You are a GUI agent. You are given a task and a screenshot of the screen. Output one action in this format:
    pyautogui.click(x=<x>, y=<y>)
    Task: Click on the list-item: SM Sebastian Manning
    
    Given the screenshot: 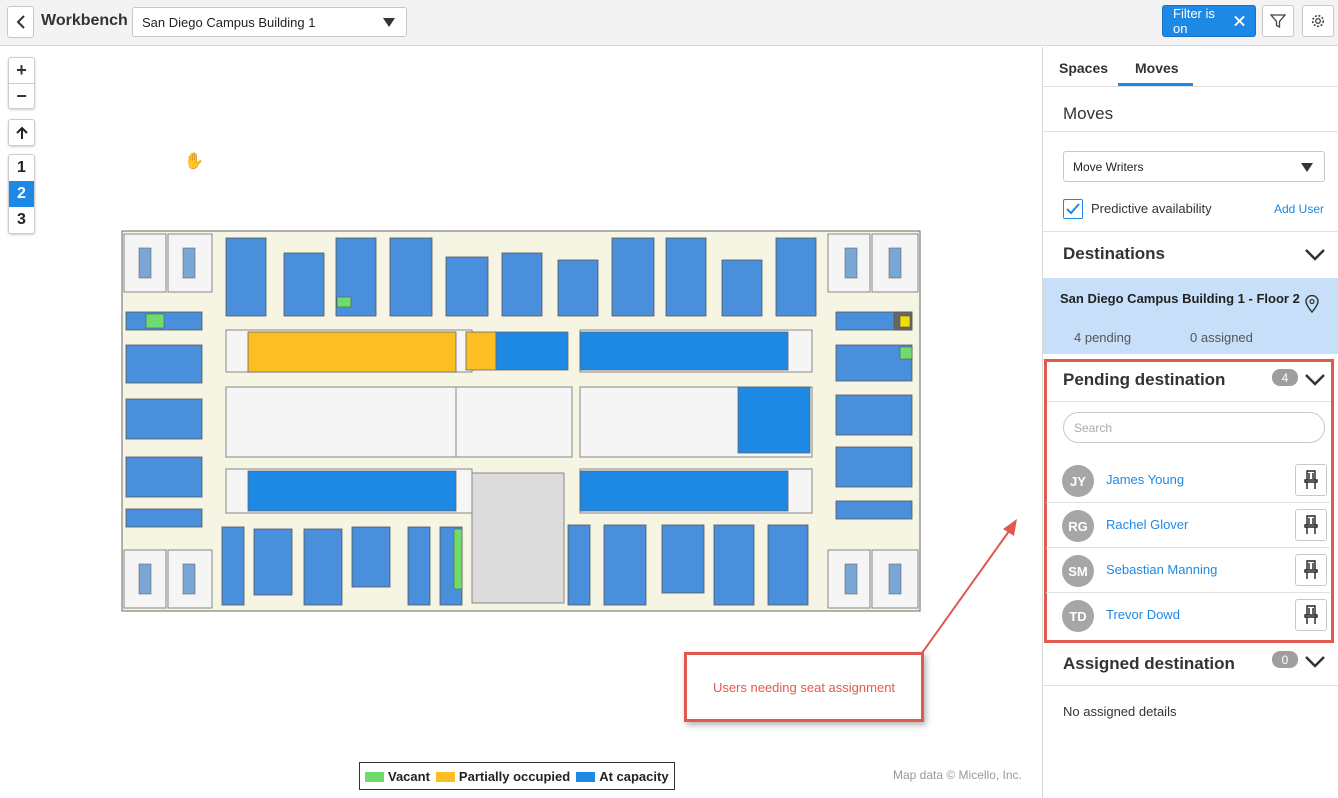 What is the action you would take?
    pyautogui.click(x=1188, y=570)
    